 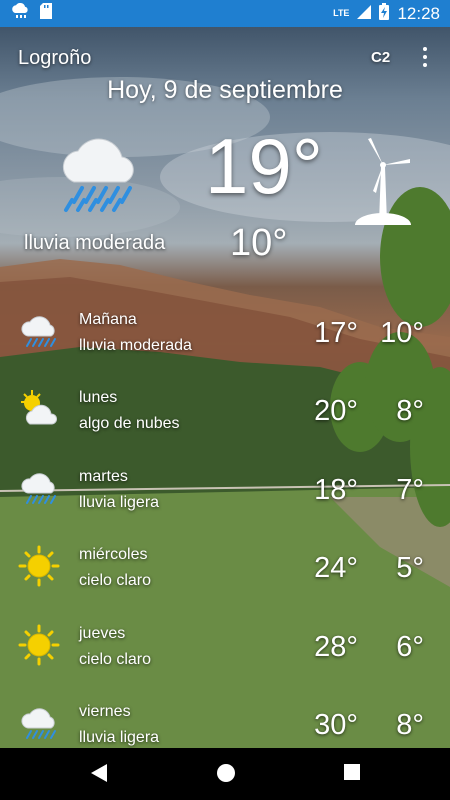 I want to click on back-icon, so click(x=99, y=775).